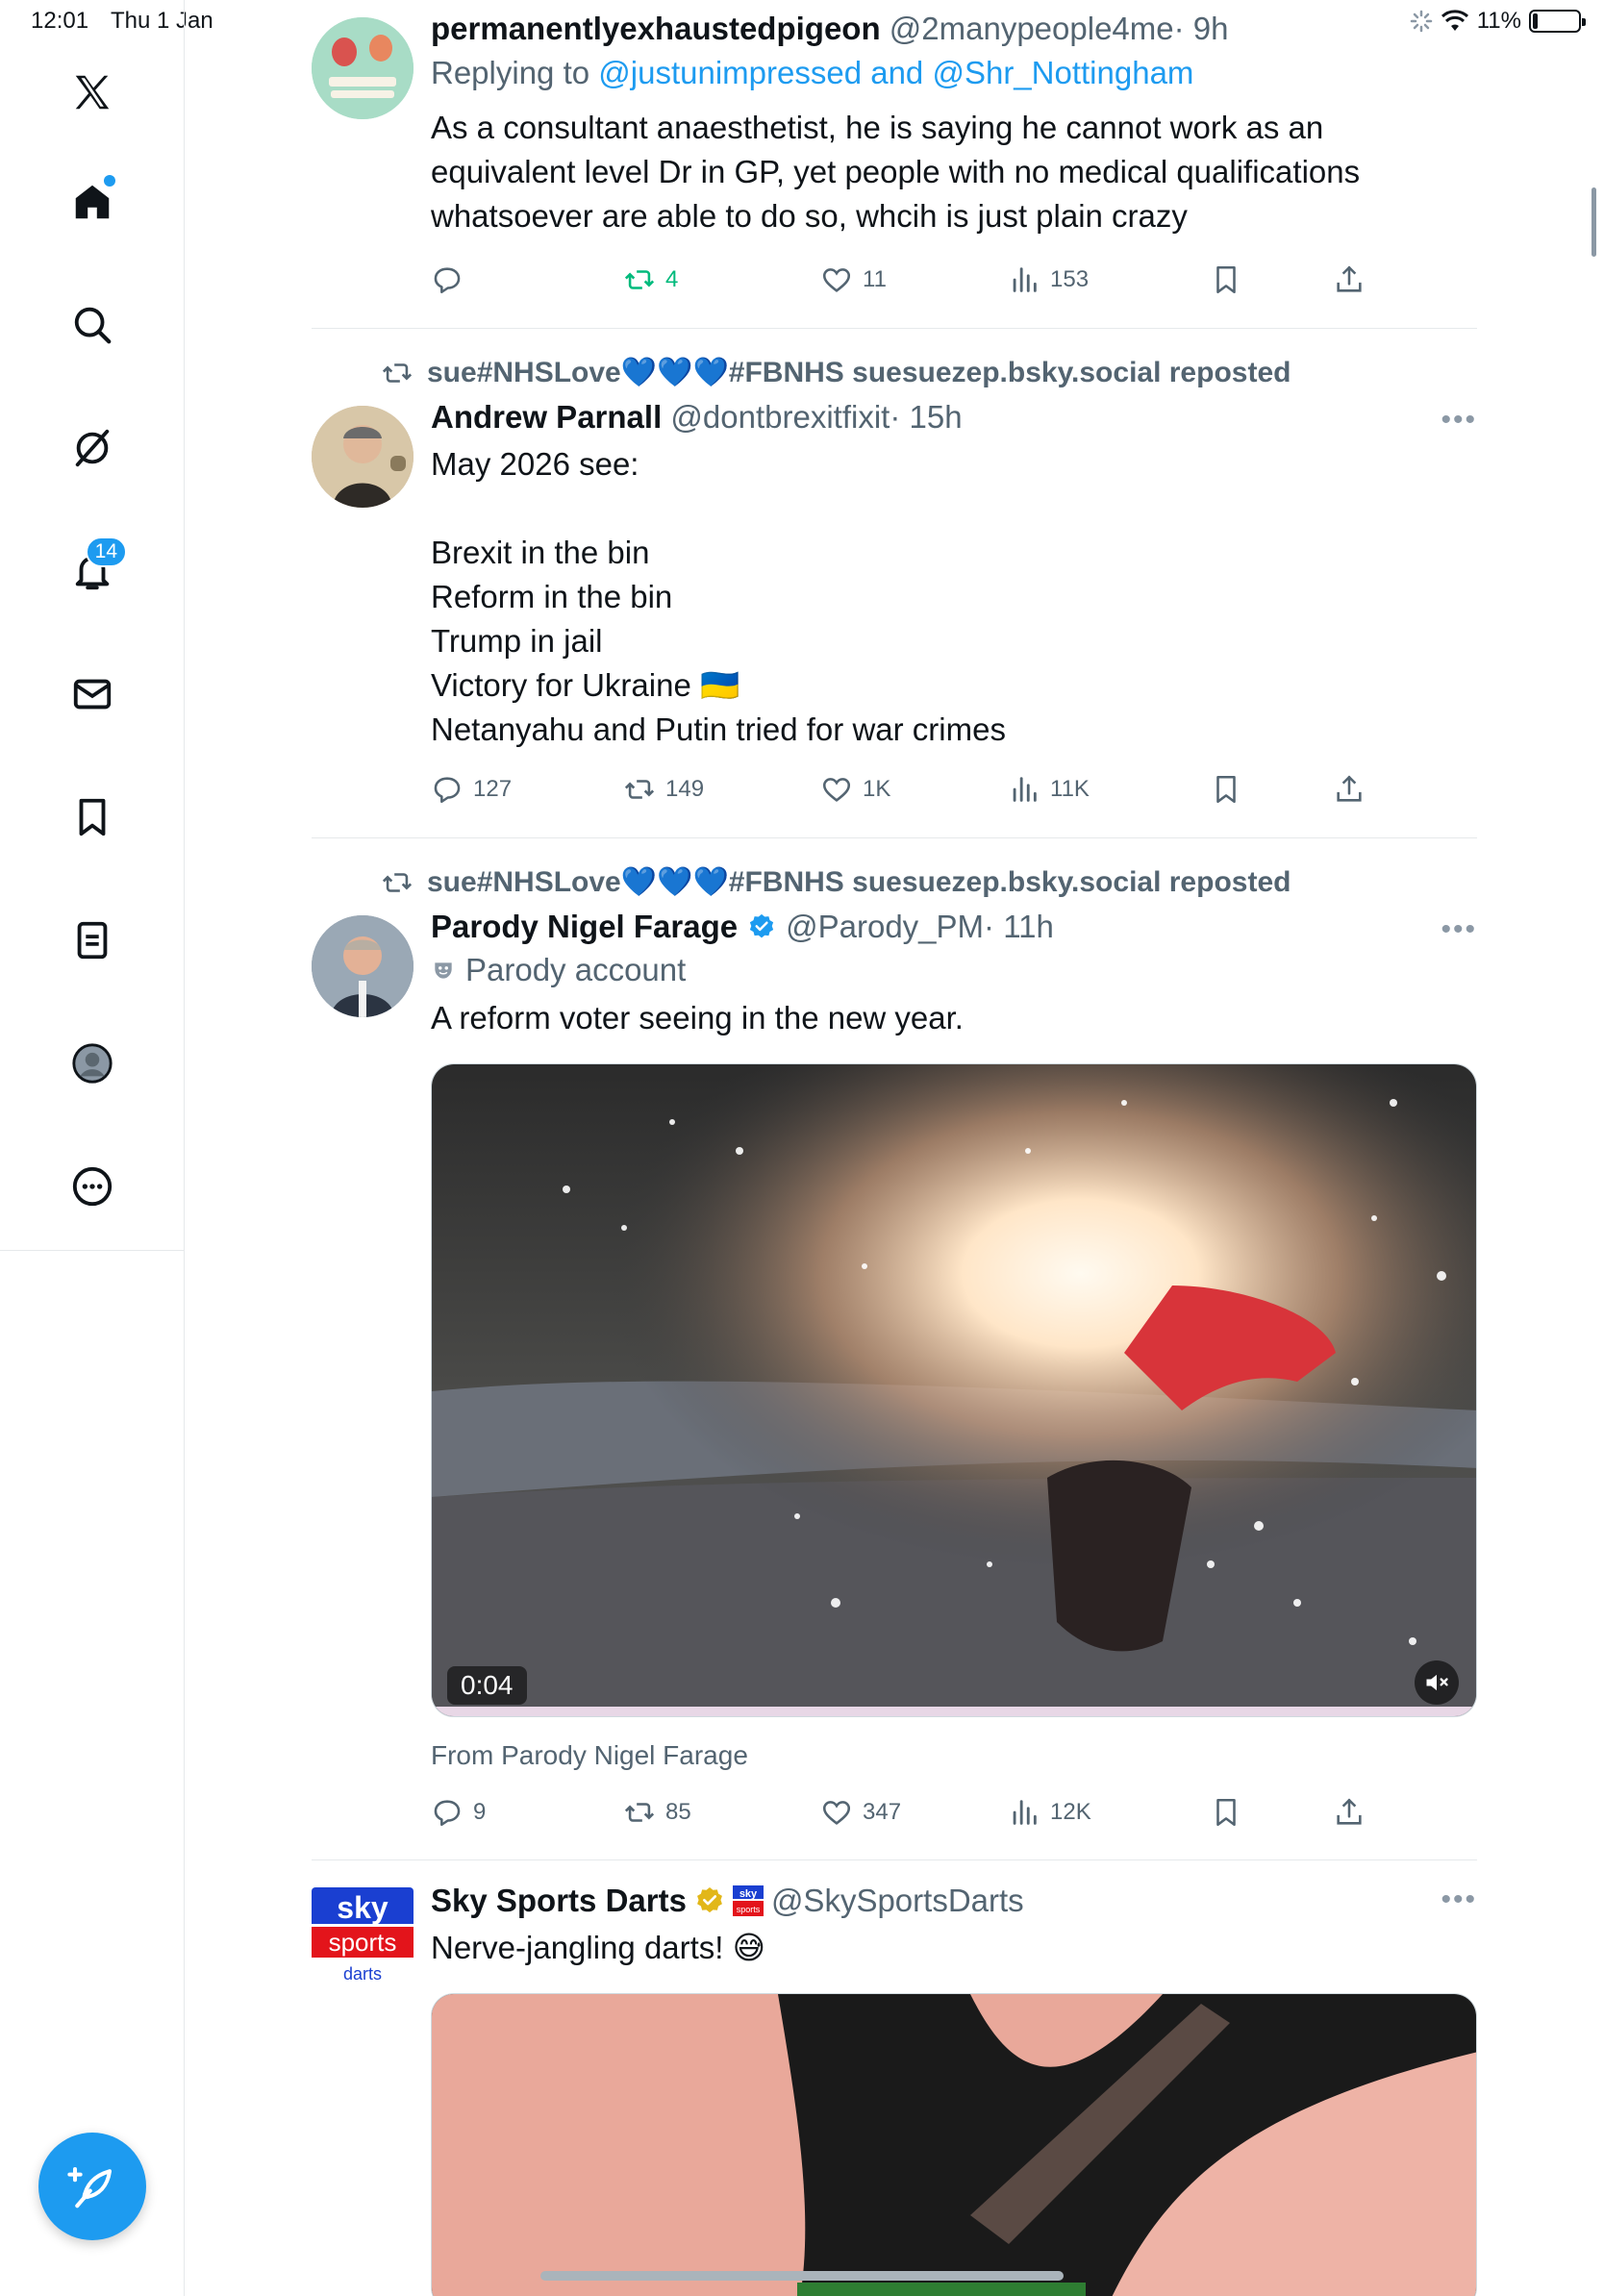 The height and width of the screenshot is (2296, 1604). I want to click on sidebar-divider, so click(92, 1250).